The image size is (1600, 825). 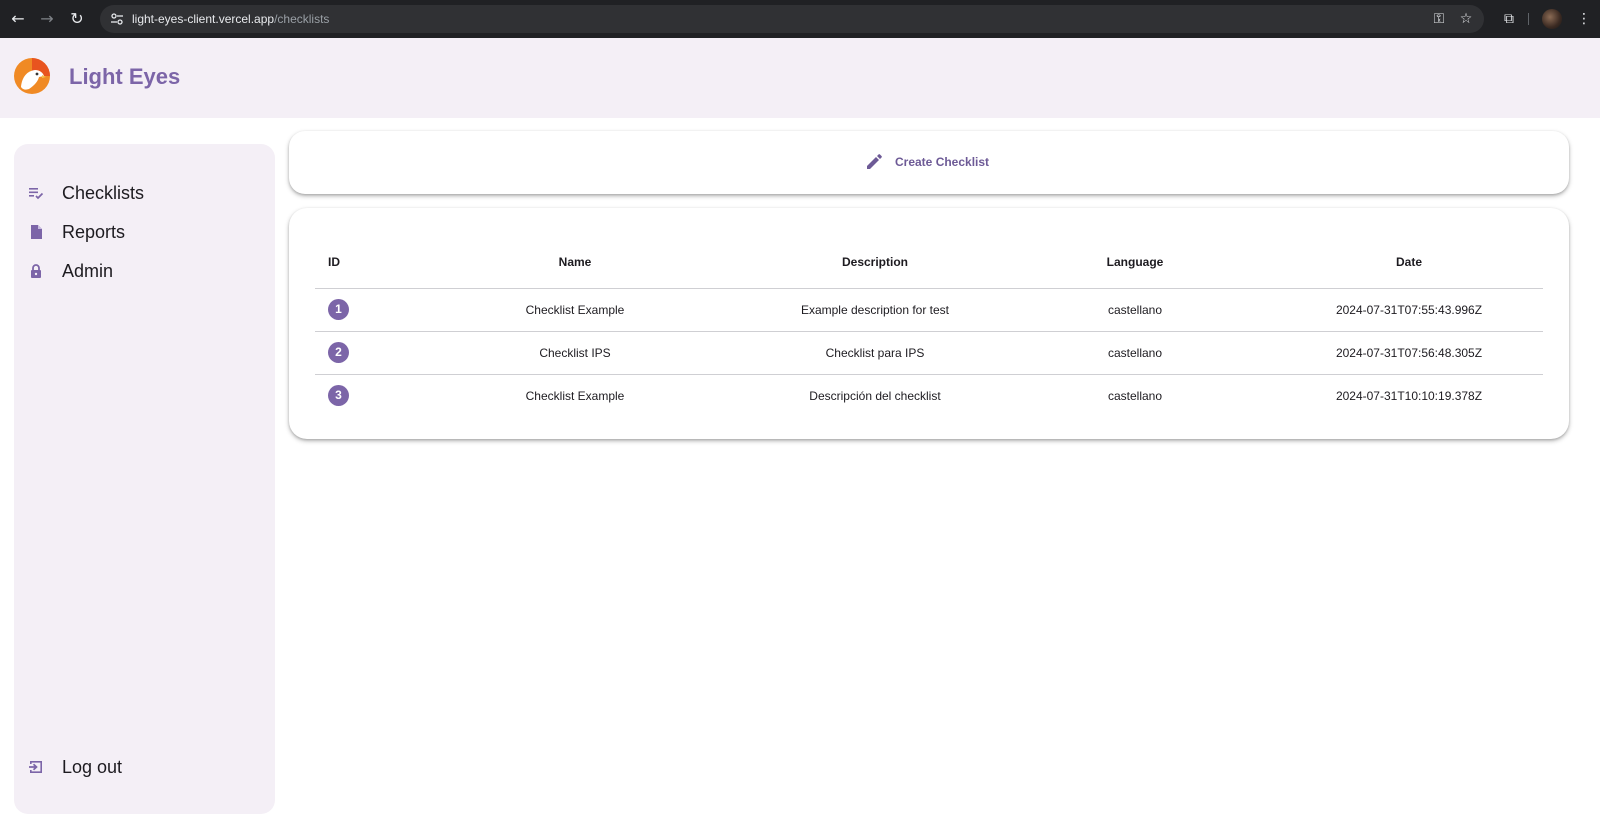 What do you see at coordinates (355, 310) in the screenshot?
I see `id-cell: 1` at bounding box center [355, 310].